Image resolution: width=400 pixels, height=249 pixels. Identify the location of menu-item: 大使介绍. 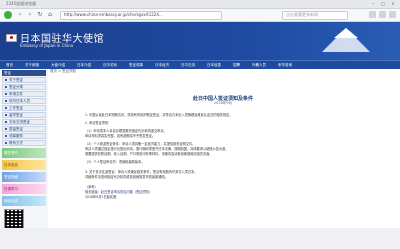
(58, 65).